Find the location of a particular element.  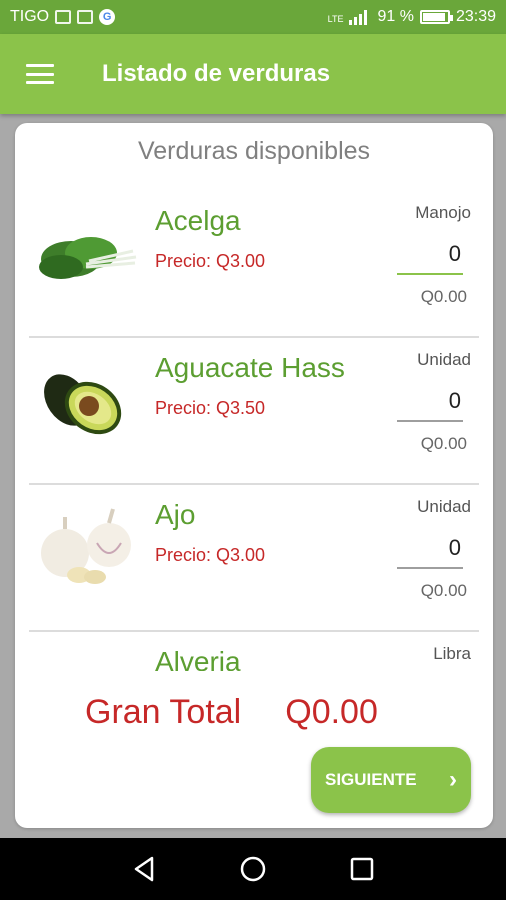

item-name: Acelga is located at coordinates (198, 220).